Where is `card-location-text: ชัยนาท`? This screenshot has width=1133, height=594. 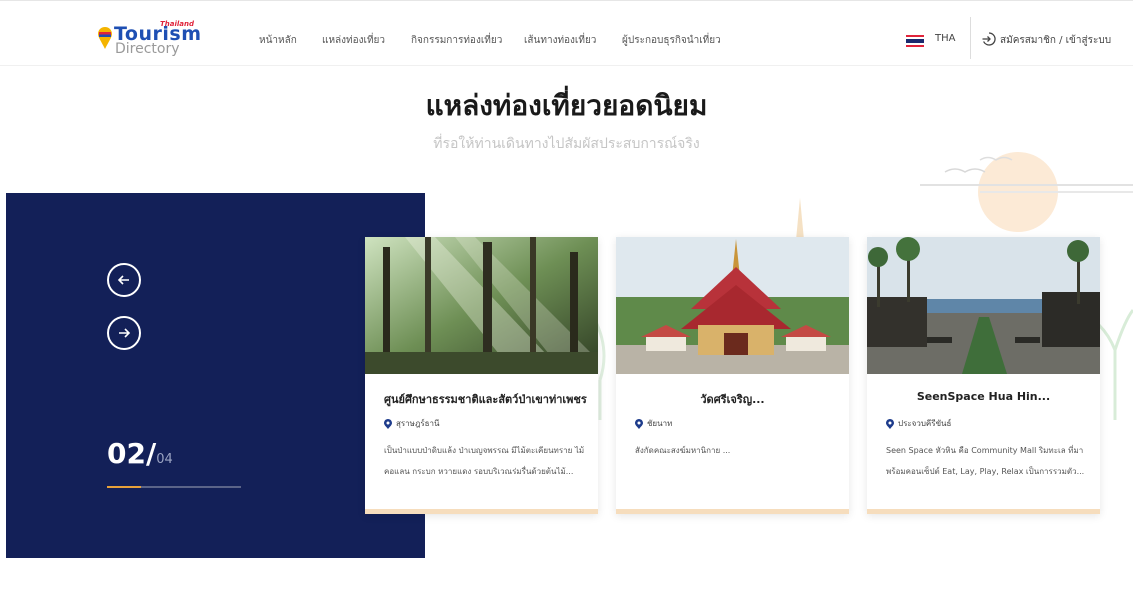 card-location-text: ชัยนาท is located at coordinates (660, 423).